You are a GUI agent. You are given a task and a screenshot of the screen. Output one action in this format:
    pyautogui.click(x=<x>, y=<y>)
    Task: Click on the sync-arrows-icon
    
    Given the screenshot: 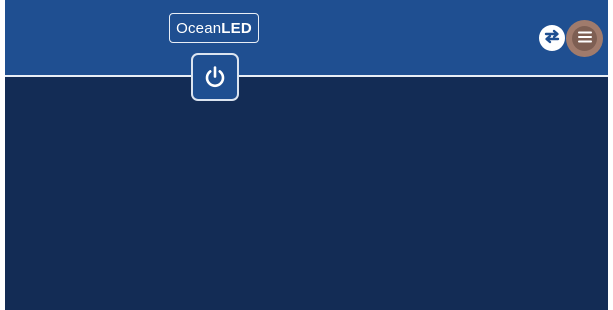 What is the action you would take?
    pyautogui.click(x=552, y=38)
    